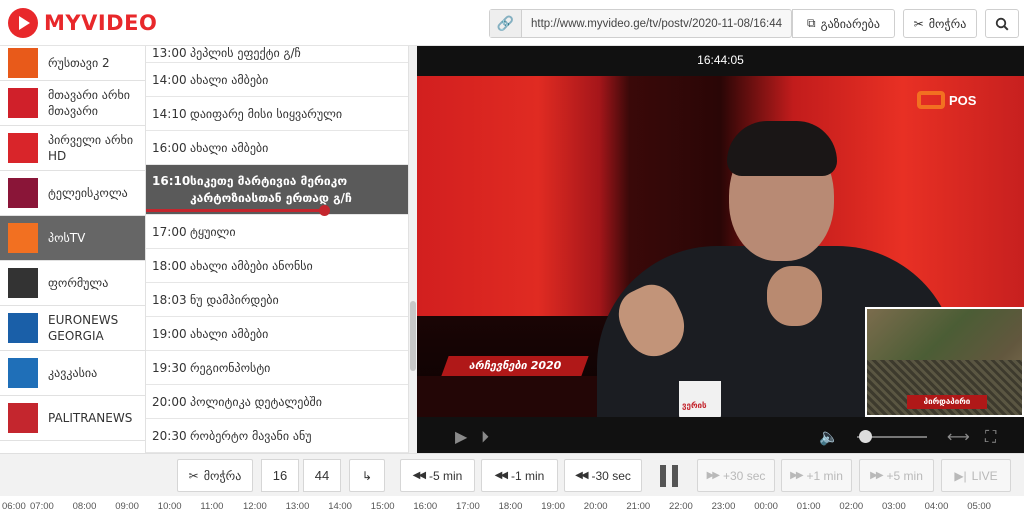 This screenshot has height=520, width=1024. What do you see at coordinates (894, 506) in the screenshot?
I see `timeline-tick: 03:00` at bounding box center [894, 506].